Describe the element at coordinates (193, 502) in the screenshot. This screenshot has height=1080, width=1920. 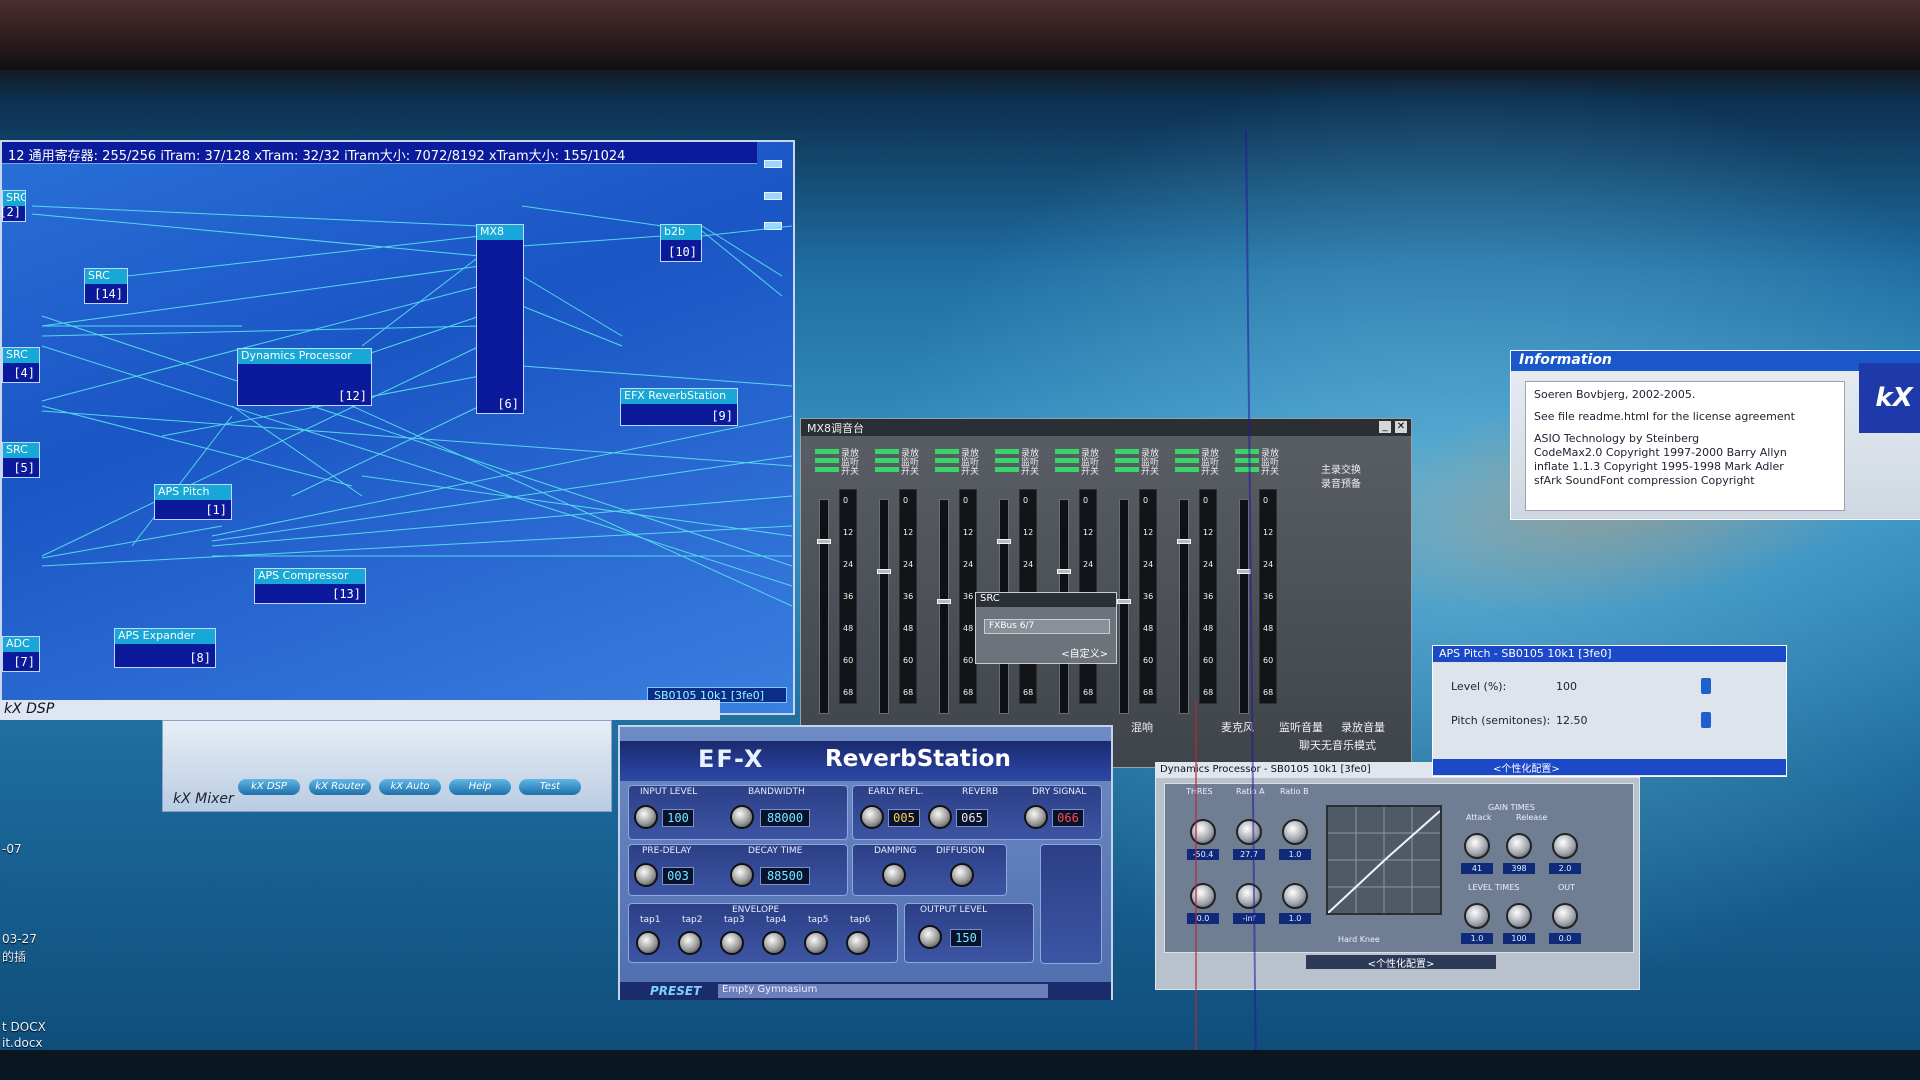
I see `dsp-block-aps-pitch: APS Pitch [1]` at that location.